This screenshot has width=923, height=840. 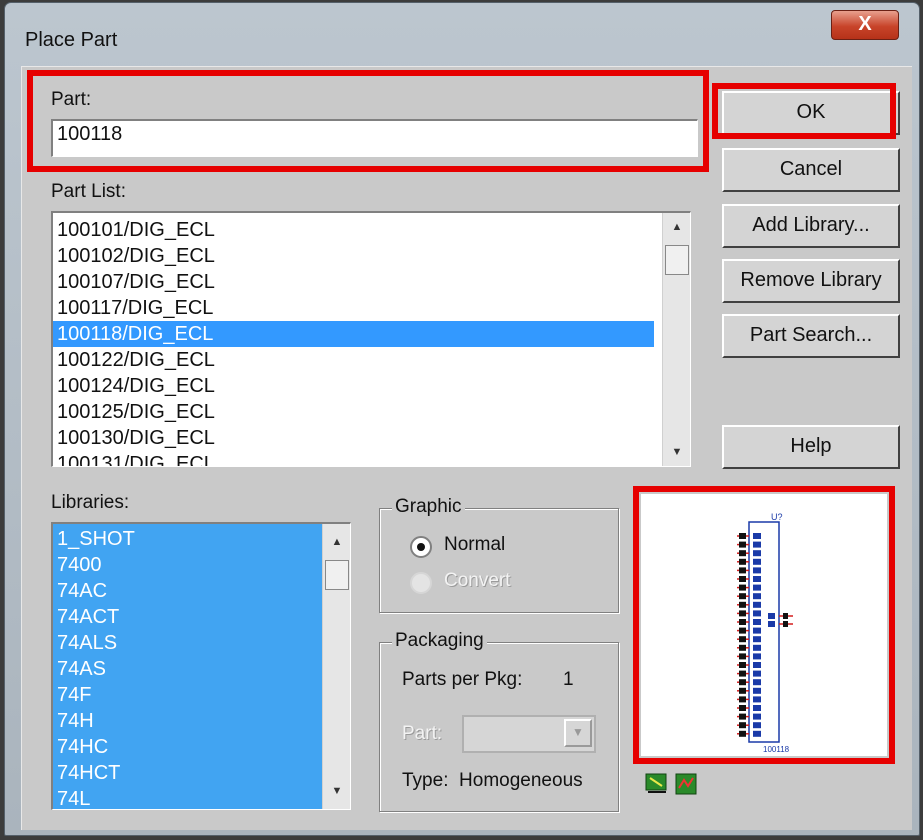 I want to click on part-list-item: 100107/DIG_ECL, so click(x=371, y=282).